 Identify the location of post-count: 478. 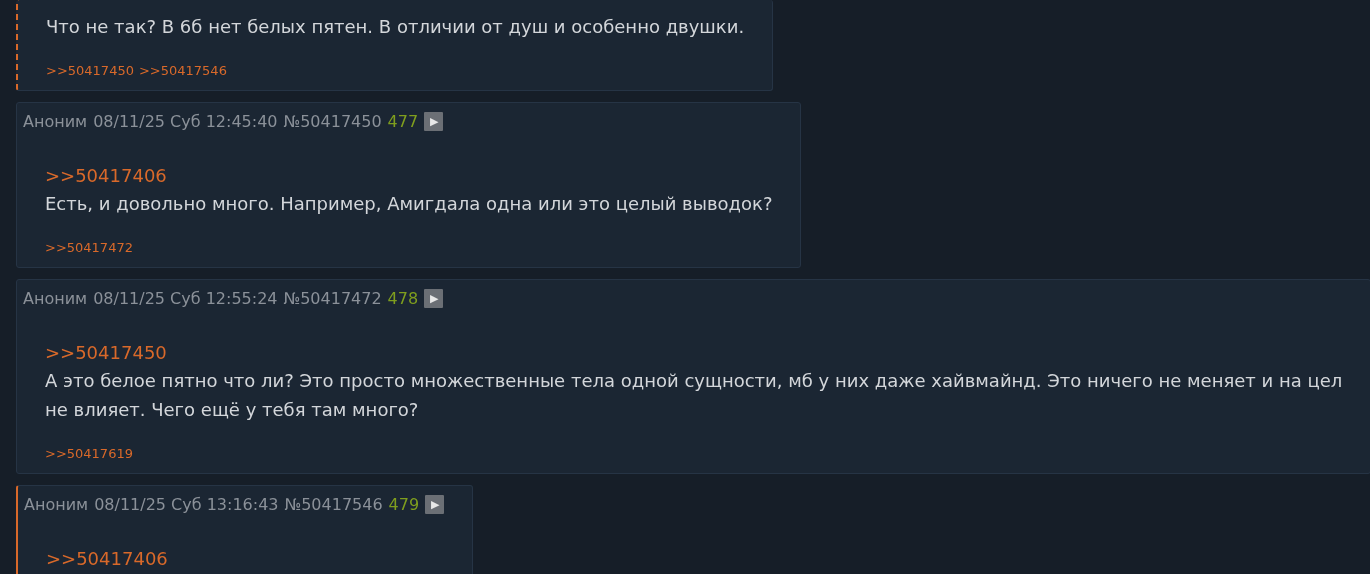
(403, 298).